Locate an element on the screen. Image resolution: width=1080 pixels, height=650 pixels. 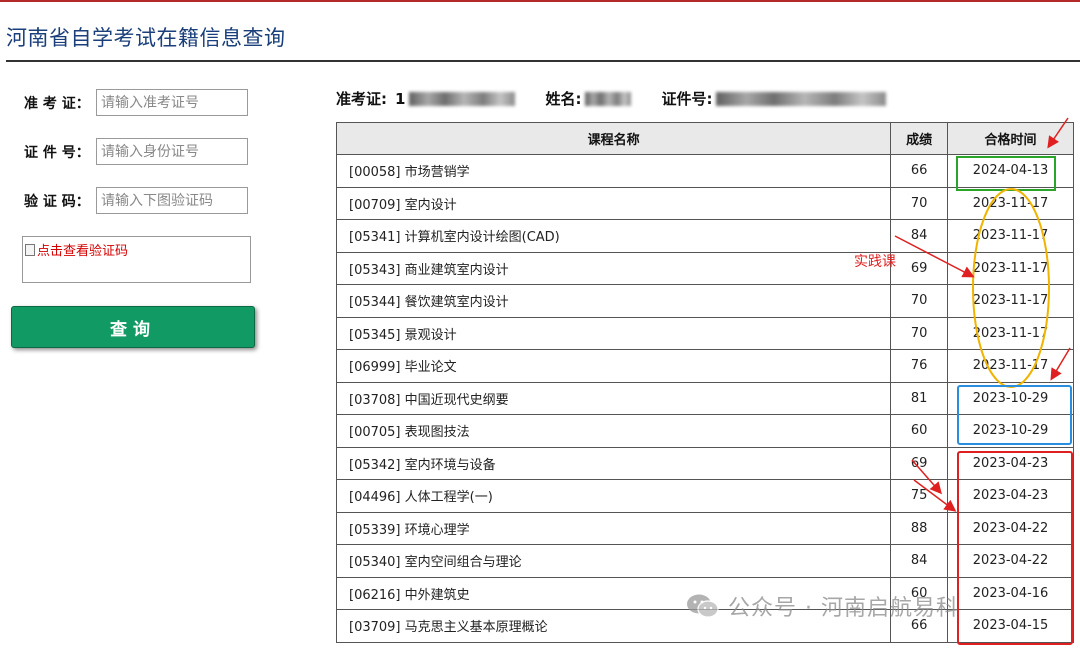
table-row: [04496] 人体工程学(一) 75 2023-04-23 is located at coordinates (704, 496).